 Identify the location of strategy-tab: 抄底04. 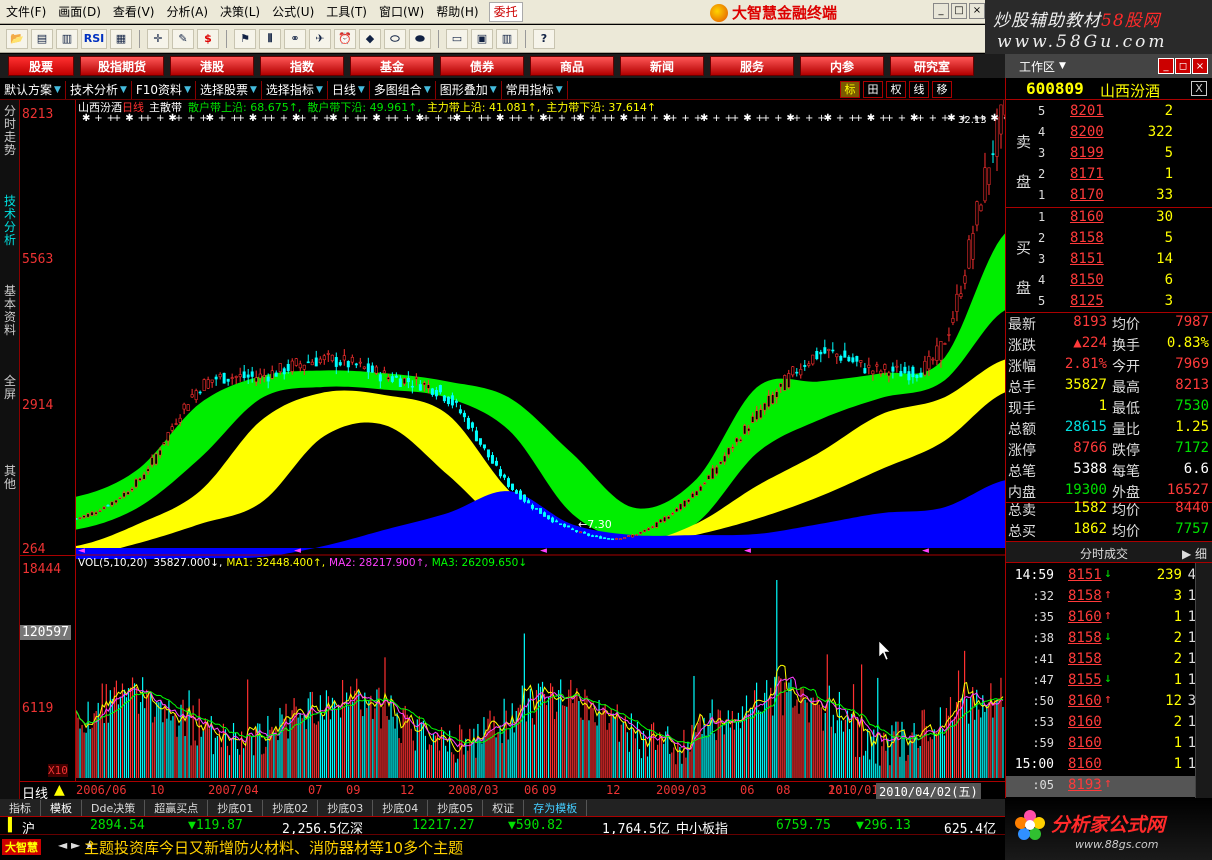
(401, 807).